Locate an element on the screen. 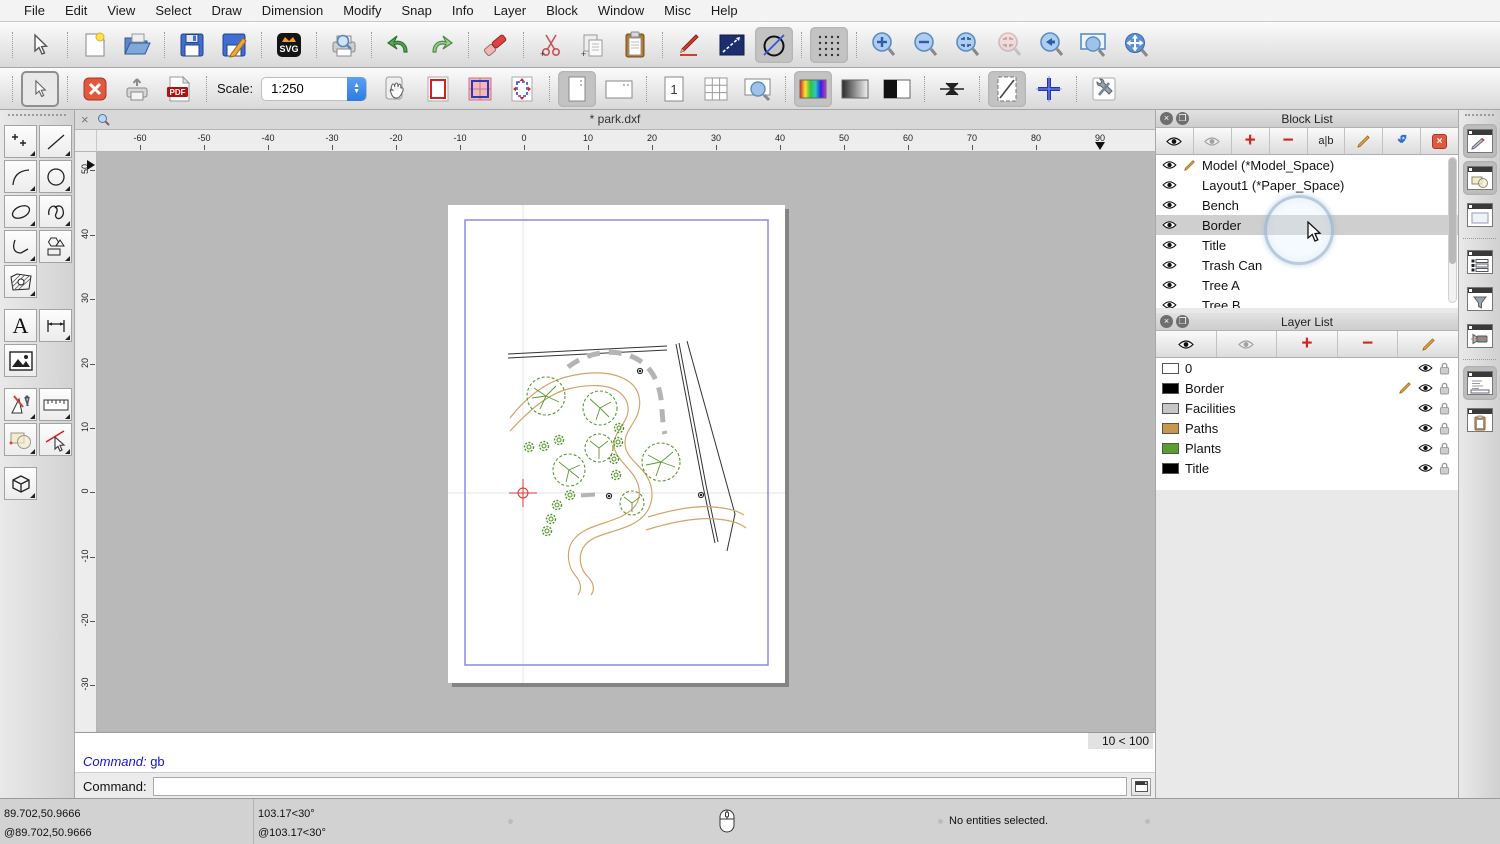 This screenshot has height=844, width=1500. layer-row-facilities: Facilities is located at coordinates (1307, 408).